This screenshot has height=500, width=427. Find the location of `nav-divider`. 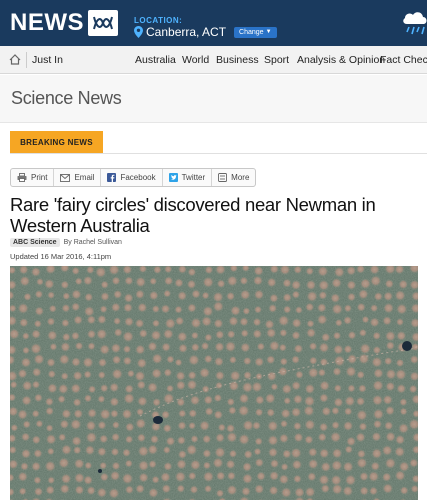

nav-divider is located at coordinates (26, 60).